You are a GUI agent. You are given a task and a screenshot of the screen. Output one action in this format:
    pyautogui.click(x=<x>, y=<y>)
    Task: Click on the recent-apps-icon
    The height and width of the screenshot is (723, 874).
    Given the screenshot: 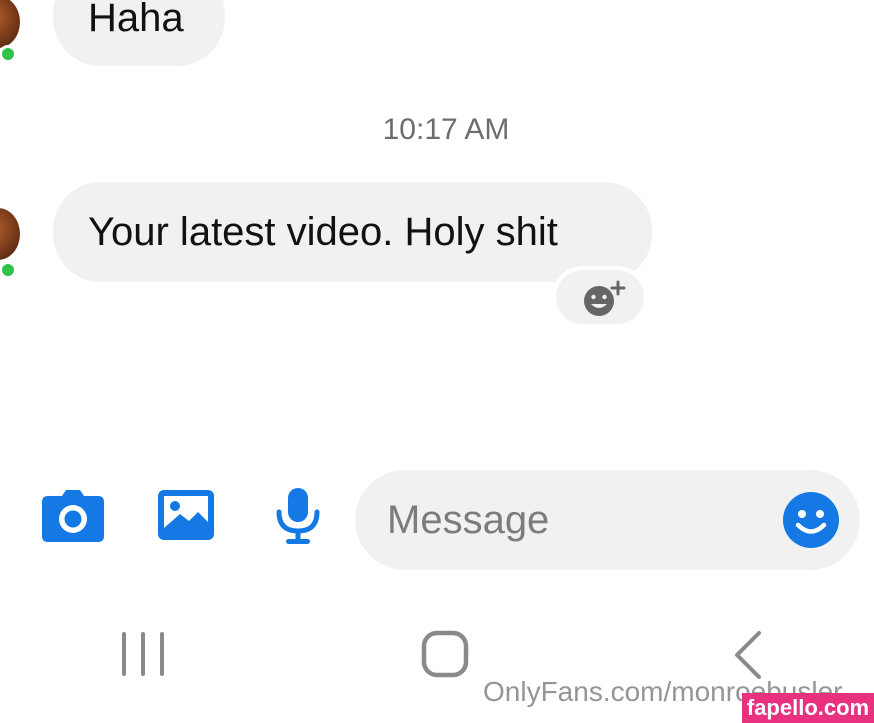 What is the action you would take?
    pyautogui.click(x=143, y=654)
    